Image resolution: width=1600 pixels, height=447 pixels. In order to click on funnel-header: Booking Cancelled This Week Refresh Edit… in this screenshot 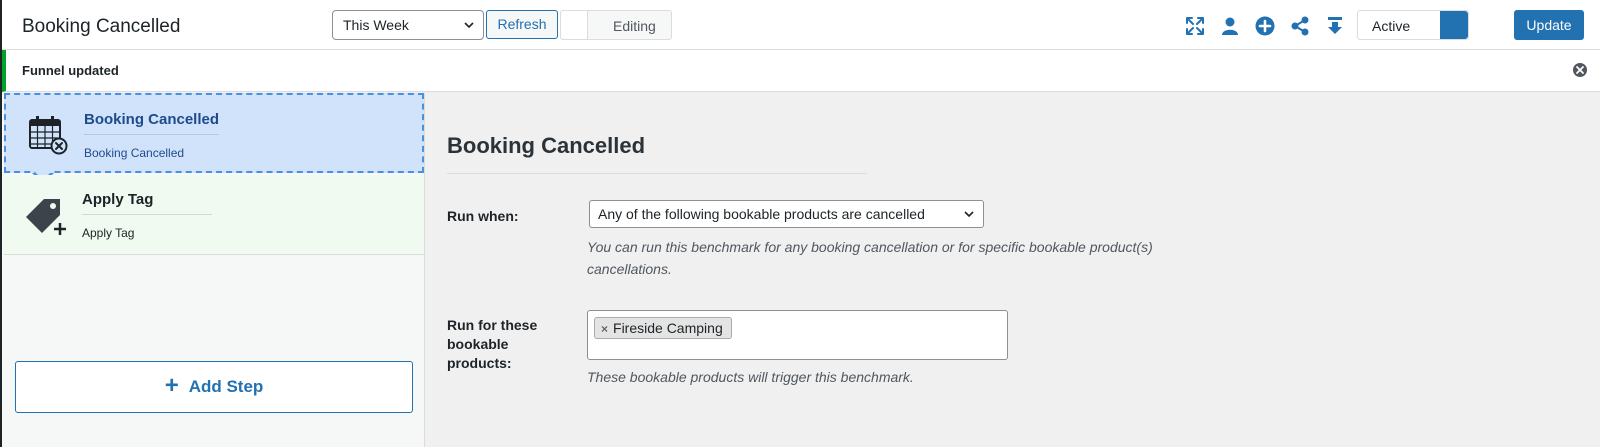, I will do `click(801, 25)`.